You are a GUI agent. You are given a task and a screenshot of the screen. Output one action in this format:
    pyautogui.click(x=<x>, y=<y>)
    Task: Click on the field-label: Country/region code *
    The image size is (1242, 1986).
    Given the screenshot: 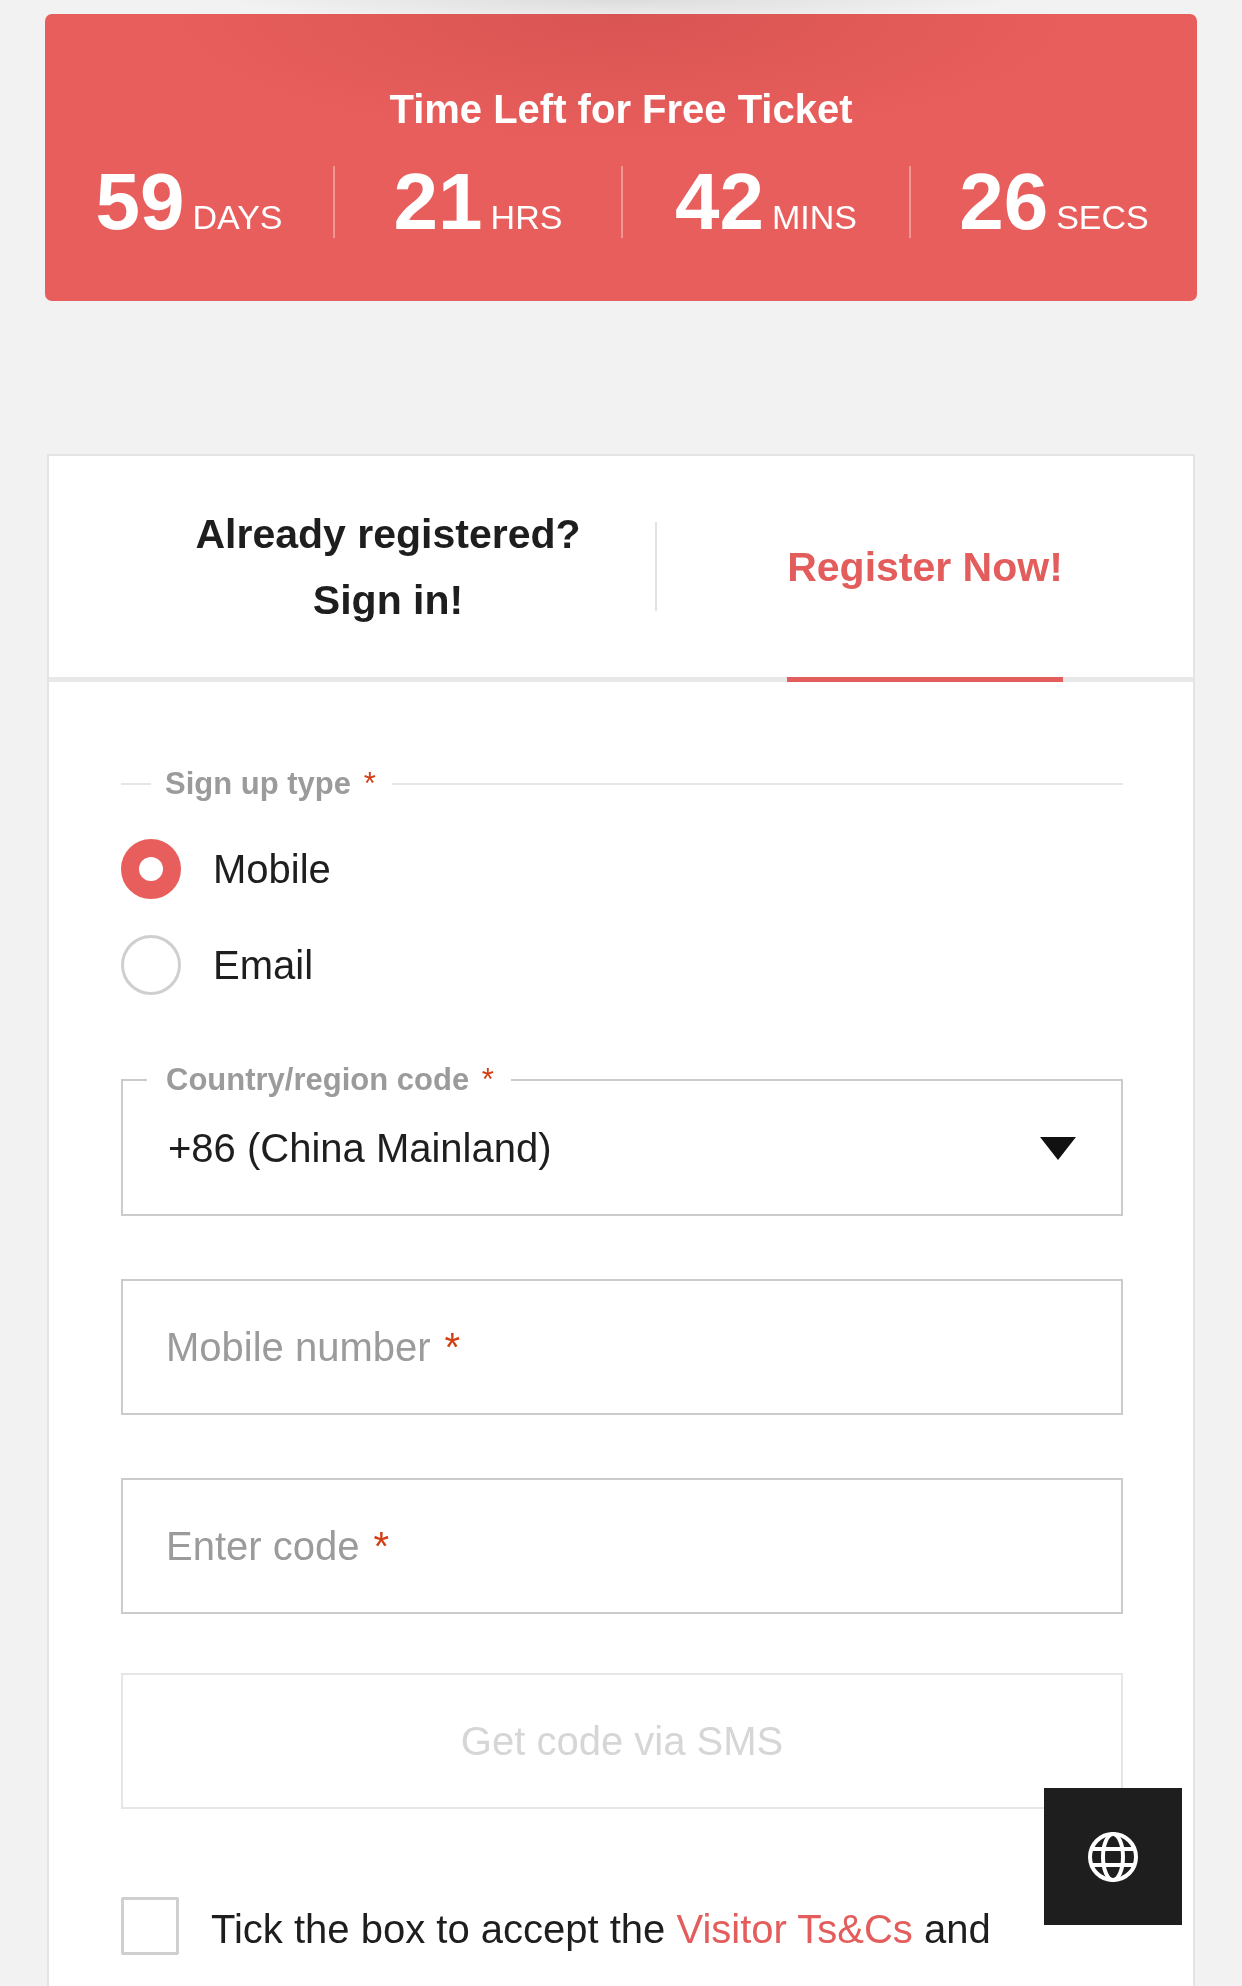 What is the action you would take?
    pyautogui.click(x=330, y=1080)
    